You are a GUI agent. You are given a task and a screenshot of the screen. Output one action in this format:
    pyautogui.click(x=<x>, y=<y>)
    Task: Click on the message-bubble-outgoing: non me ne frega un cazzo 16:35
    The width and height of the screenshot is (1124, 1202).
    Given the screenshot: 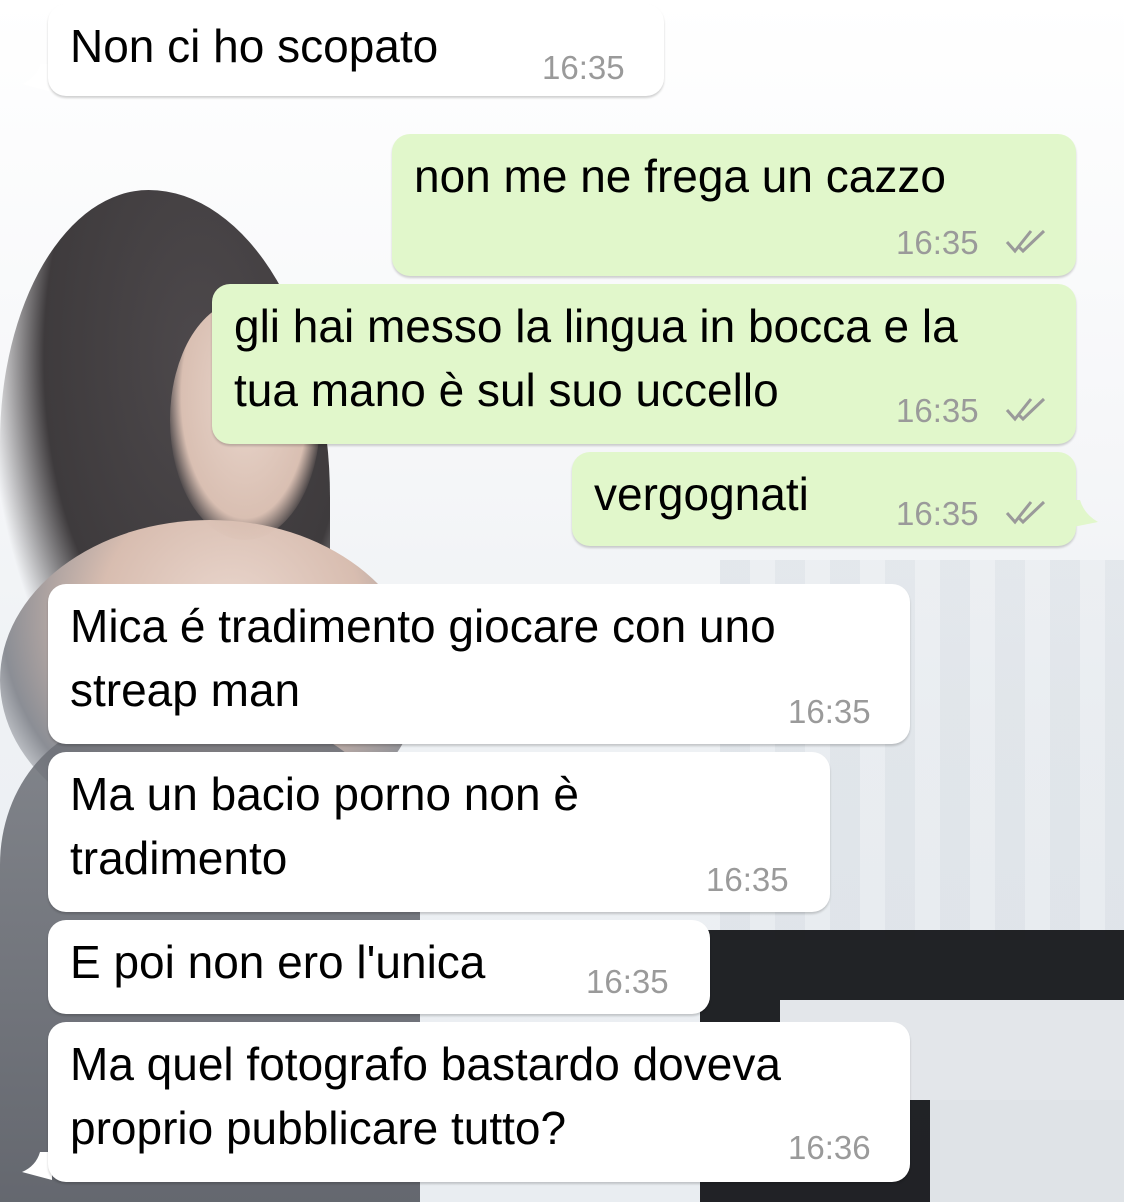 What is the action you would take?
    pyautogui.click(x=734, y=205)
    